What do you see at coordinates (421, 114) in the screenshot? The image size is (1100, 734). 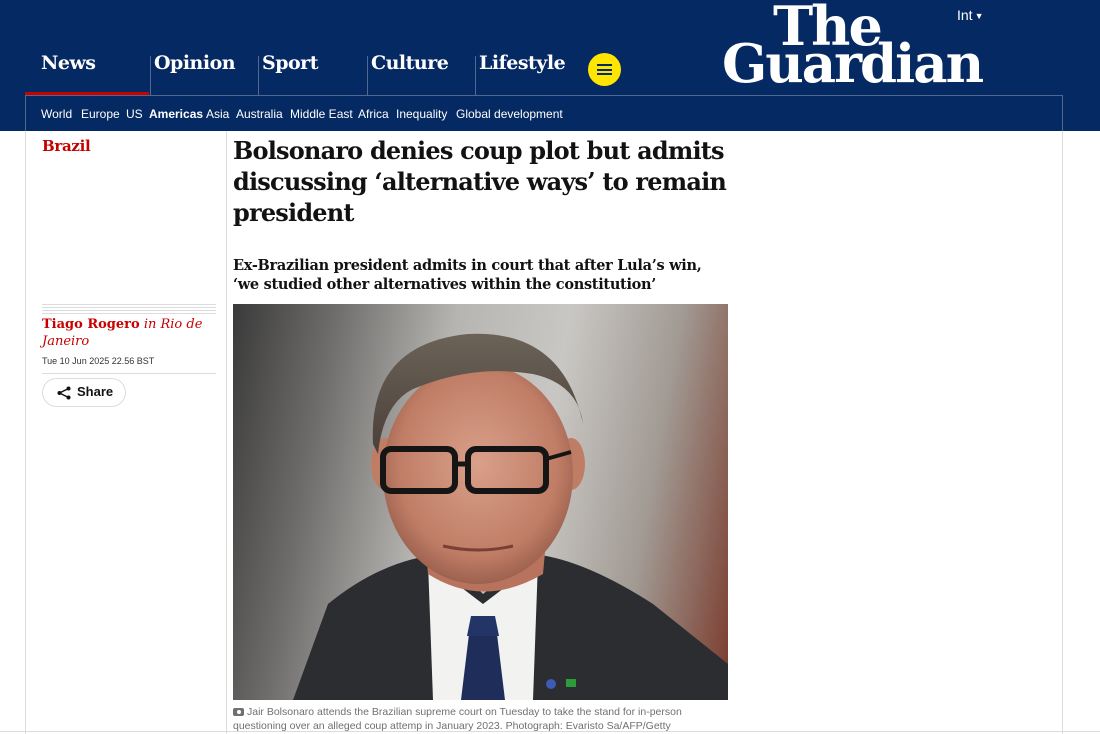 I see `subnav-inequality: Inequality` at bounding box center [421, 114].